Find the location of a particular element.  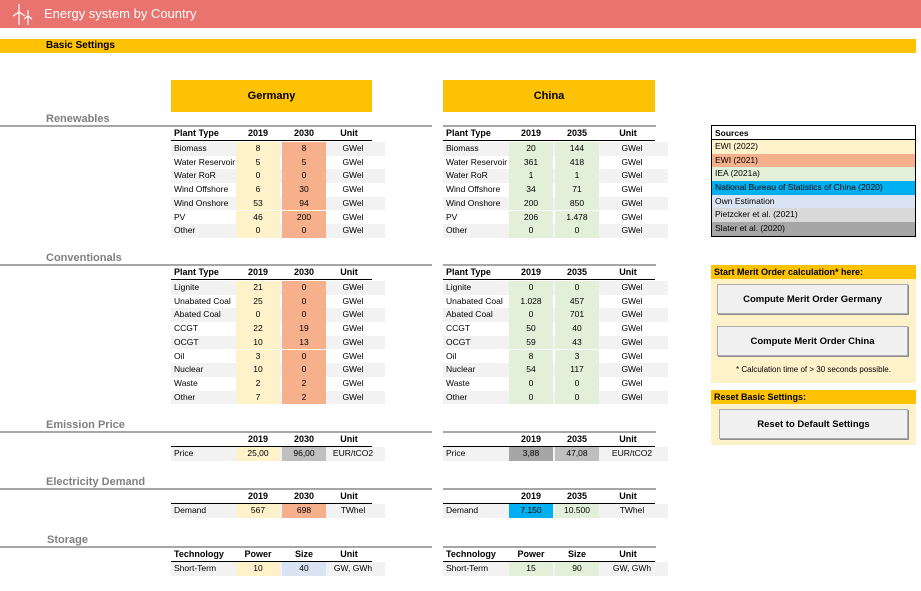

table-cell: 7 is located at coordinates (258, 397).